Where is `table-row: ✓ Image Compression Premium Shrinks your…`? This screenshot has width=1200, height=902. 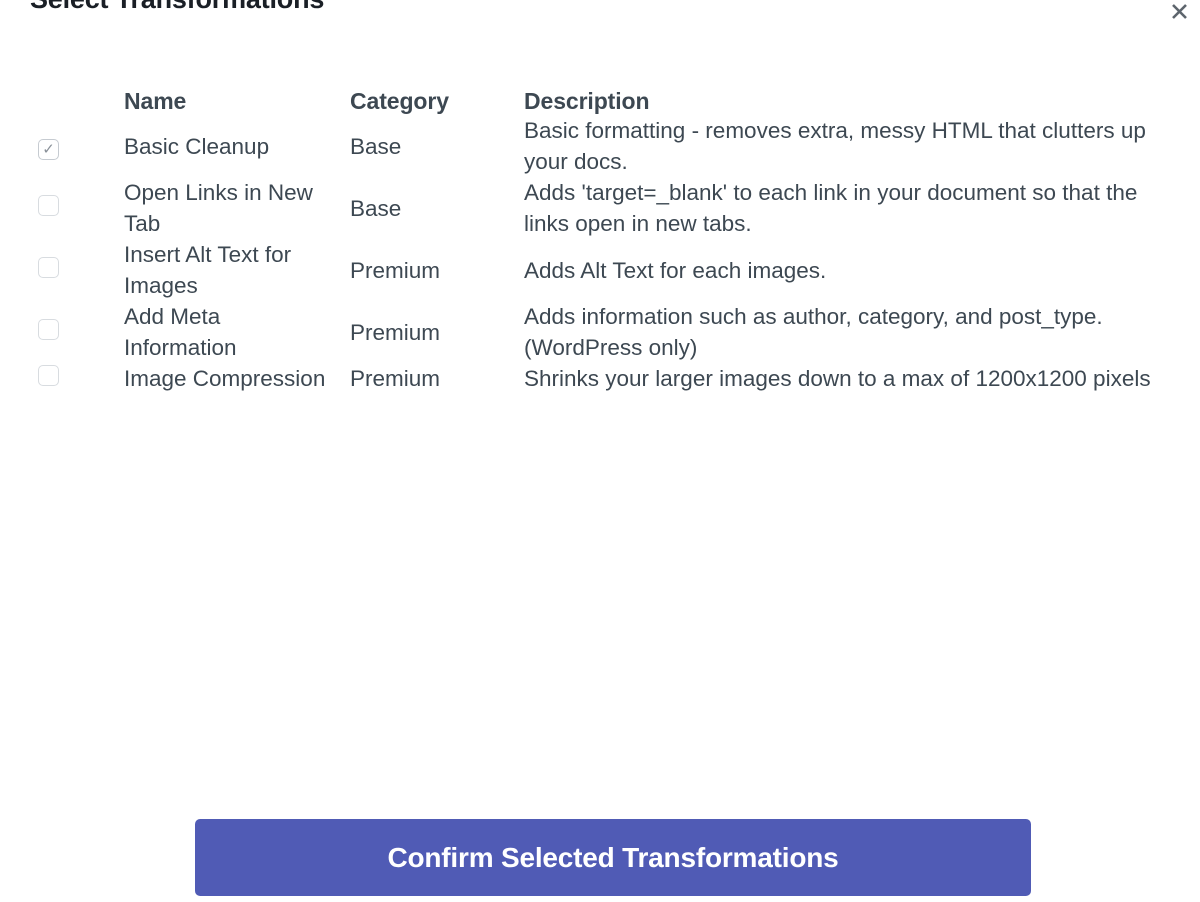 table-row: ✓ Image Compression Premium Shrinks your… is located at coordinates (603, 378).